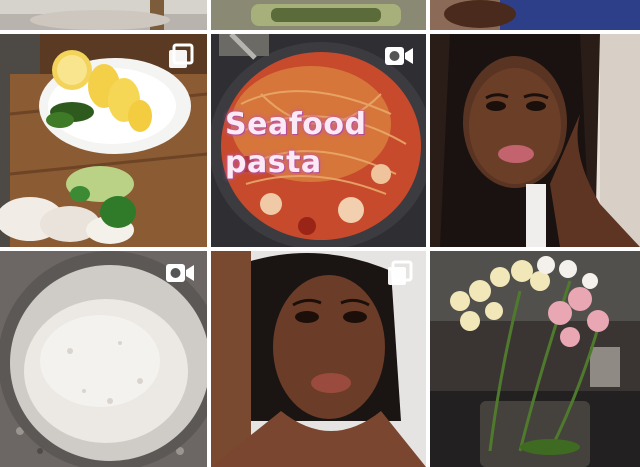 This screenshot has height=467, width=640. What do you see at coordinates (296, 143) in the screenshot?
I see `post-caption-overlay: Seafood pasta` at bounding box center [296, 143].